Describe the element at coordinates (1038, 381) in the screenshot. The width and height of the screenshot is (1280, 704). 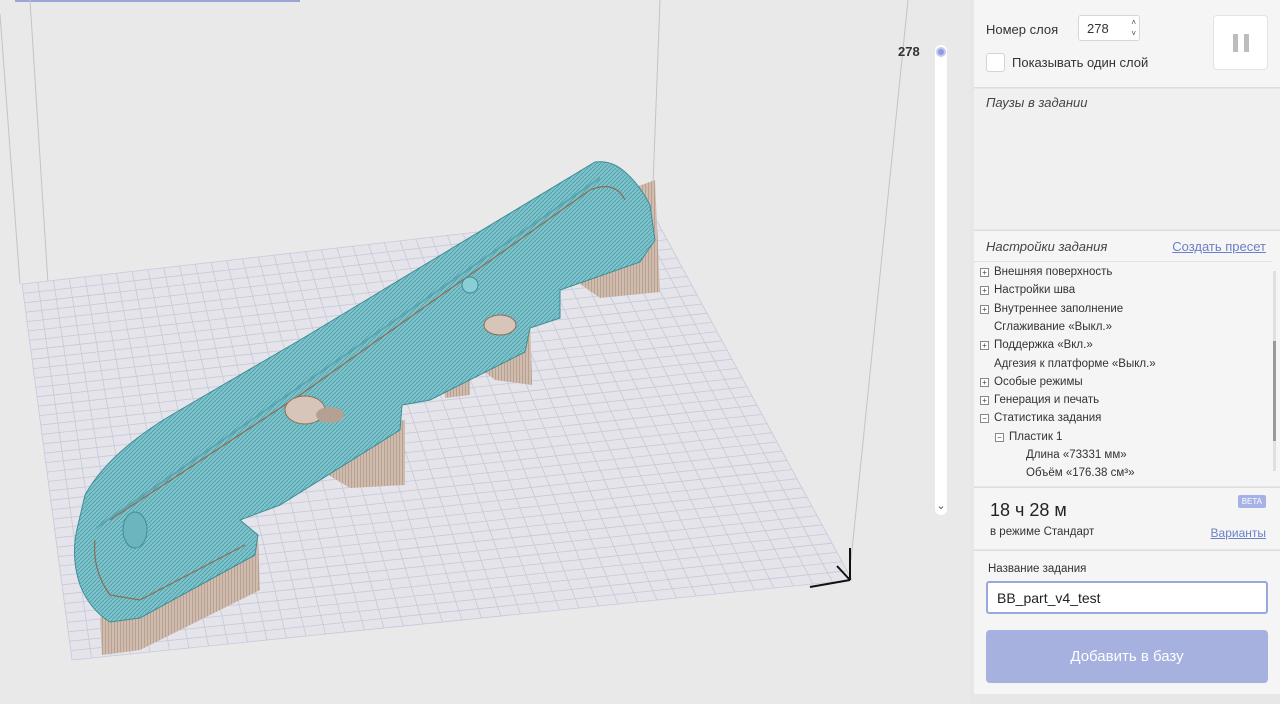
I see `settings-tree-item-label: Особые режимы` at that location.